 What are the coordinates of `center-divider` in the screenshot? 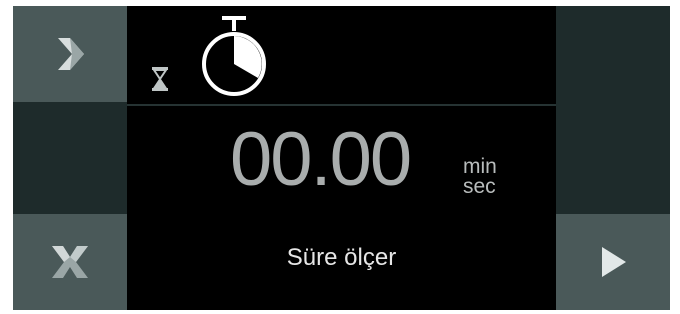 It's located at (341, 105).